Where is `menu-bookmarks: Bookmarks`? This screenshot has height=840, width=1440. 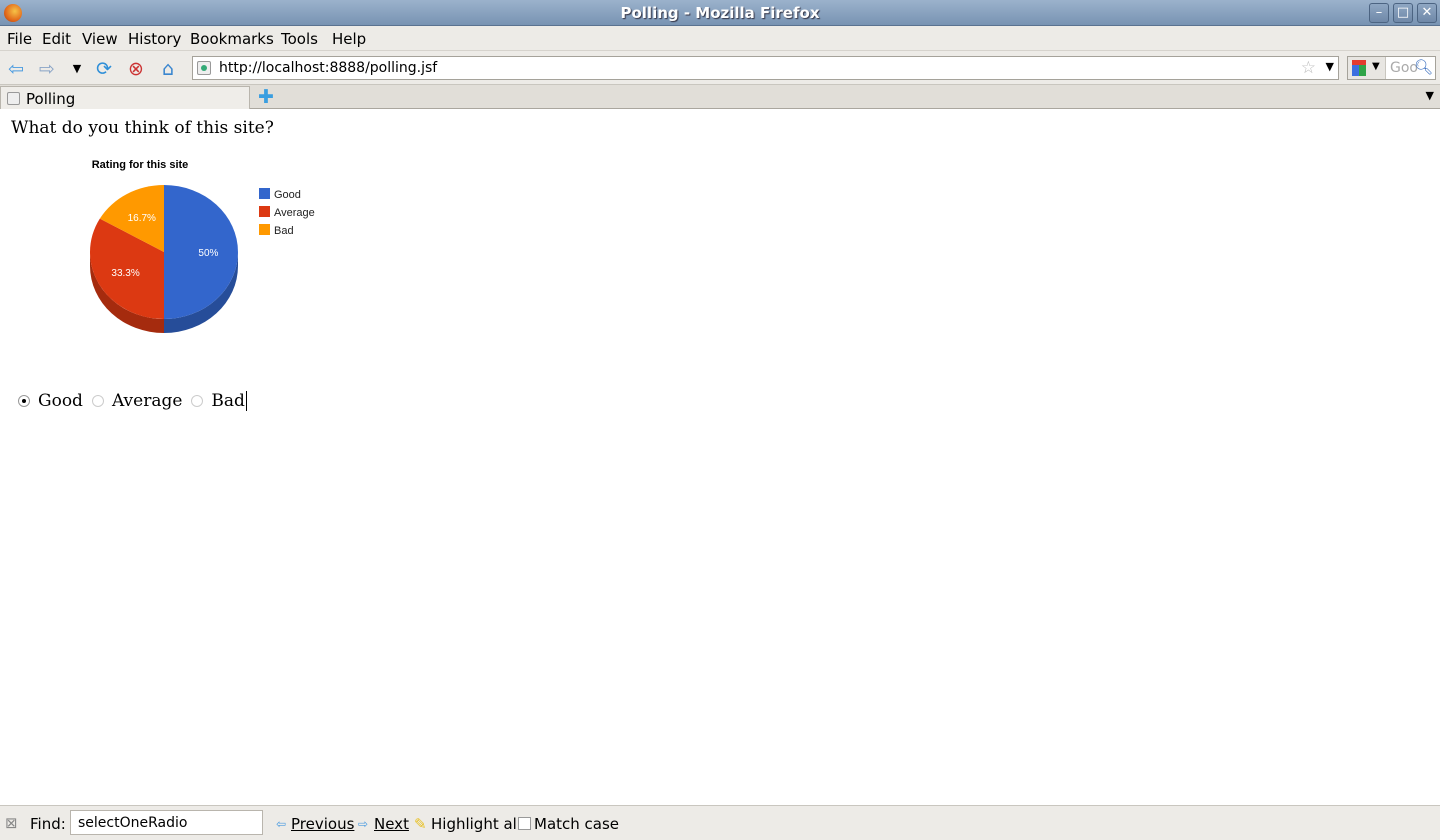 menu-bookmarks: Bookmarks is located at coordinates (232, 39).